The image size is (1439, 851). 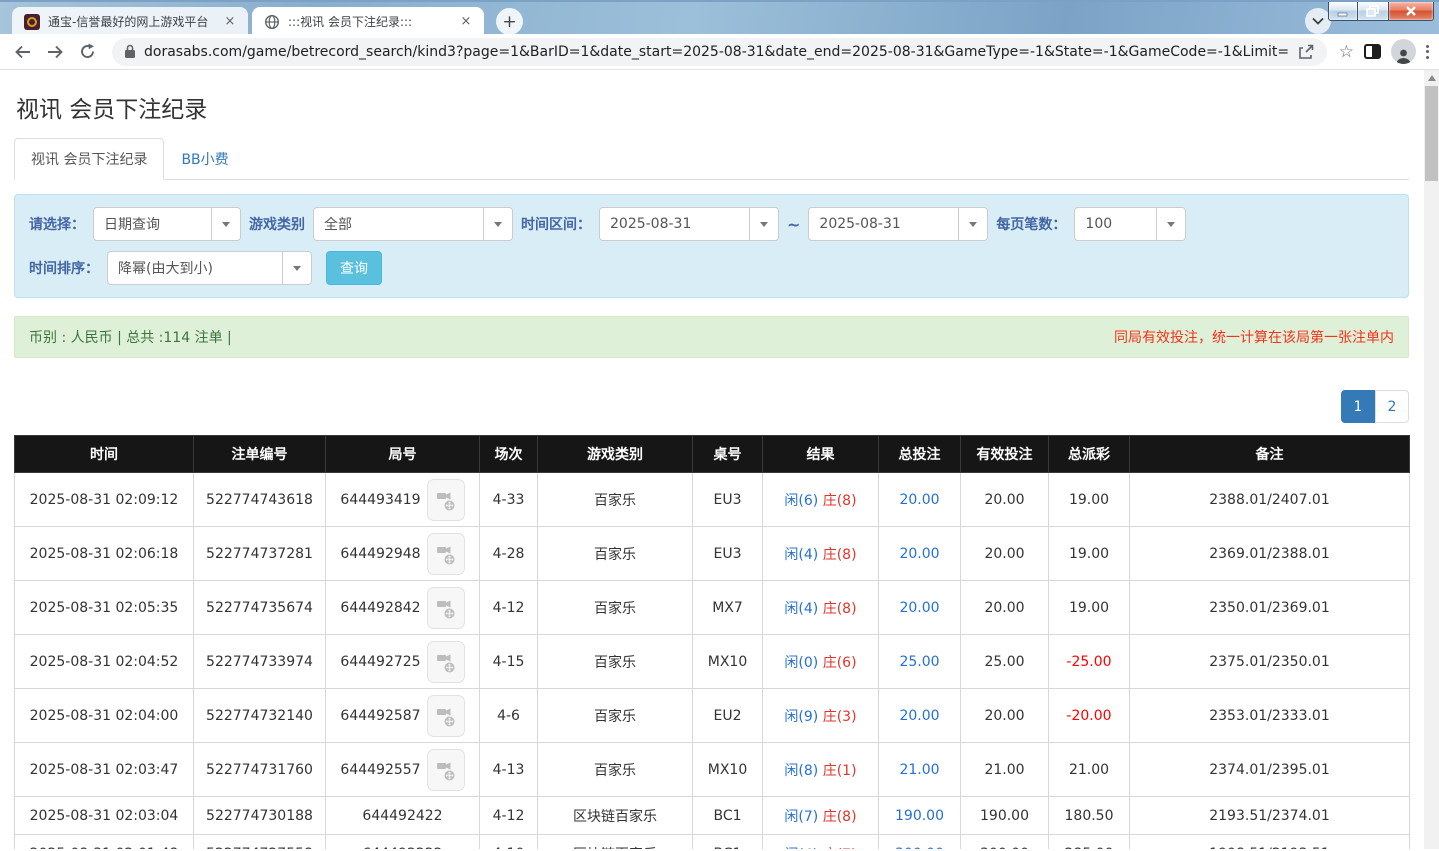 What do you see at coordinates (919, 769) in the screenshot?
I see `cell-total-bet: 21.00` at bounding box center [919, 769].